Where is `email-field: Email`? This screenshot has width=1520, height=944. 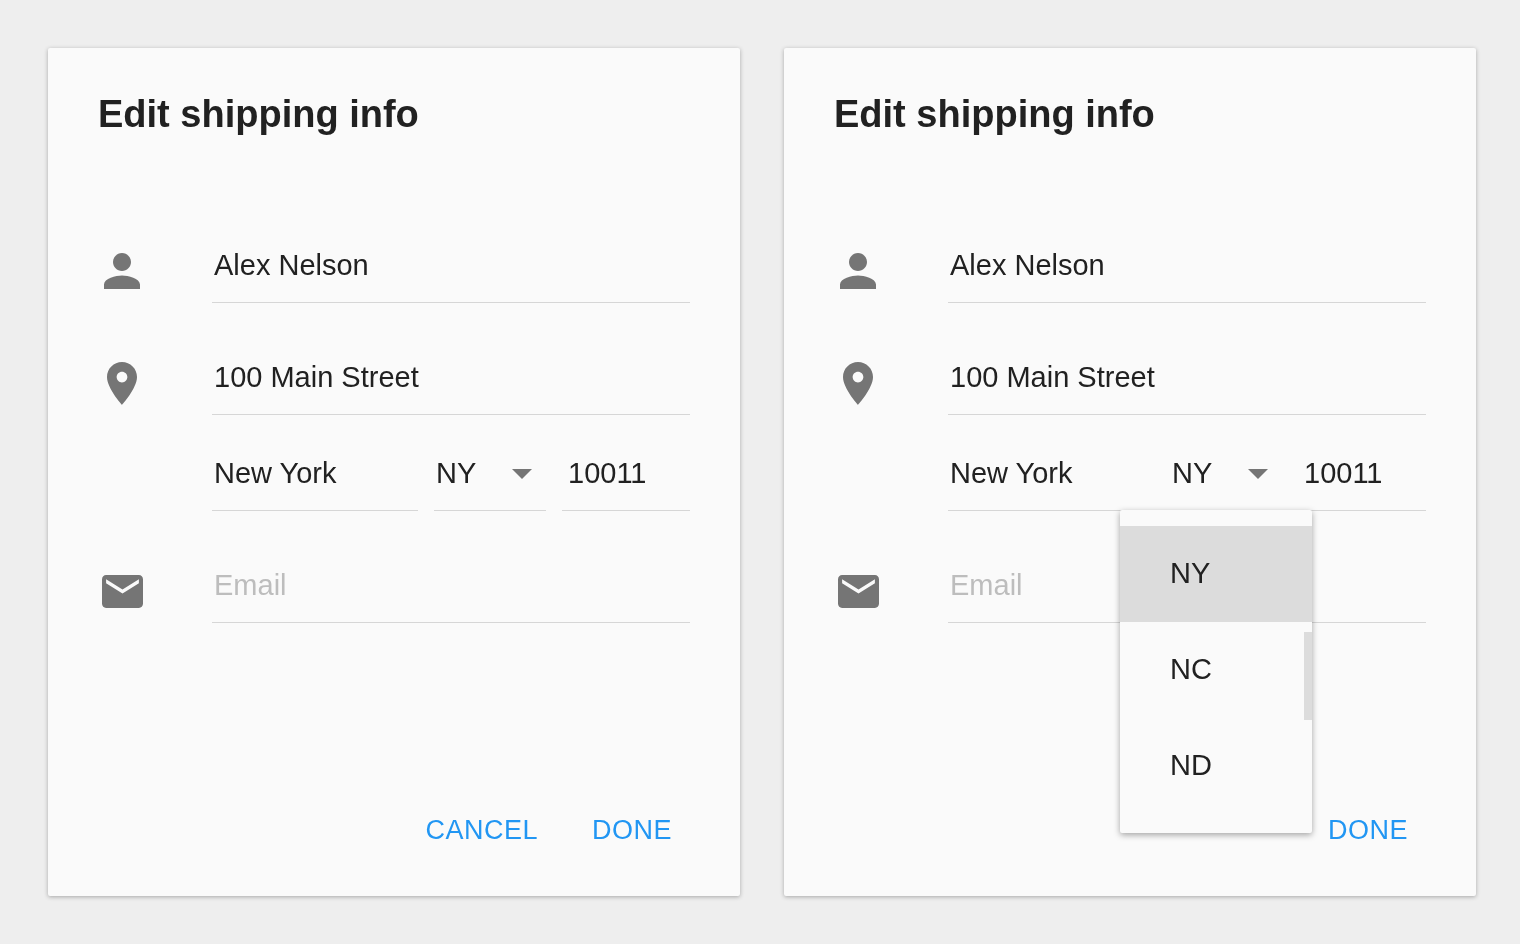
email-field: Email is located at coordinates (451, 591).